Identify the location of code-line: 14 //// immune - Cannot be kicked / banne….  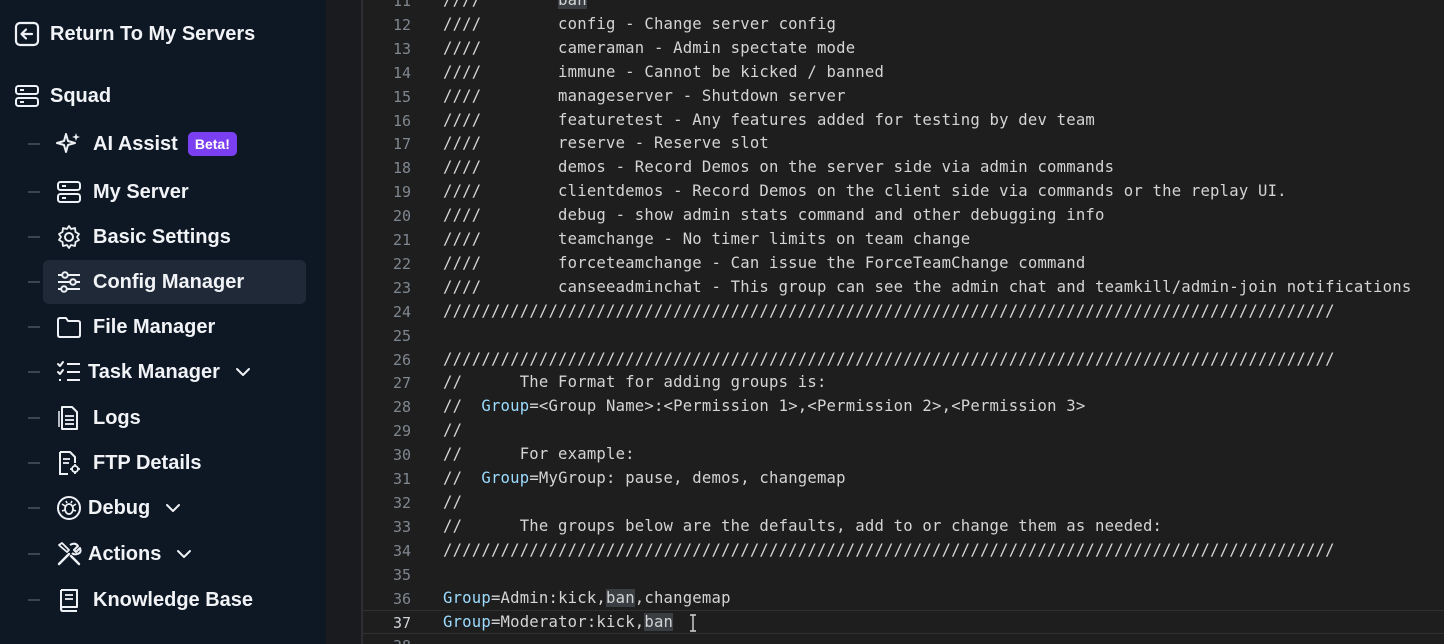
(903, 73).